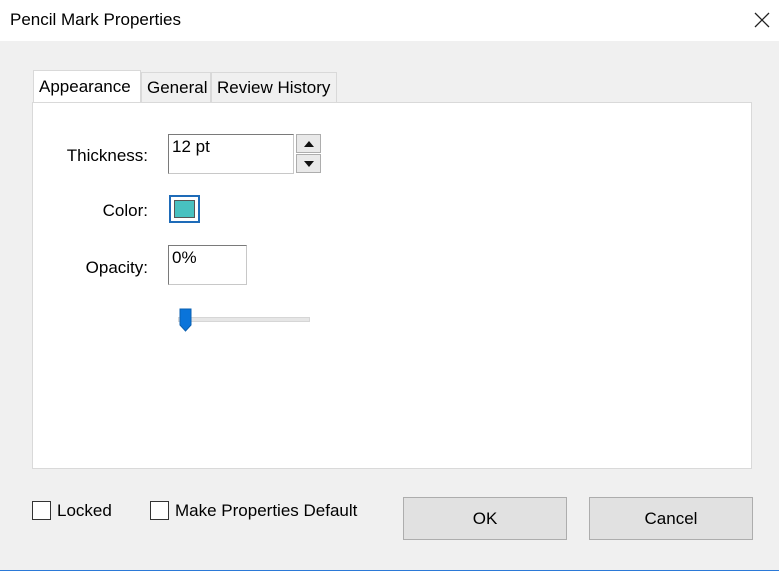 This screenshot has width=779, height=571. I want to click on thickness-spinner, so click(308, 154).